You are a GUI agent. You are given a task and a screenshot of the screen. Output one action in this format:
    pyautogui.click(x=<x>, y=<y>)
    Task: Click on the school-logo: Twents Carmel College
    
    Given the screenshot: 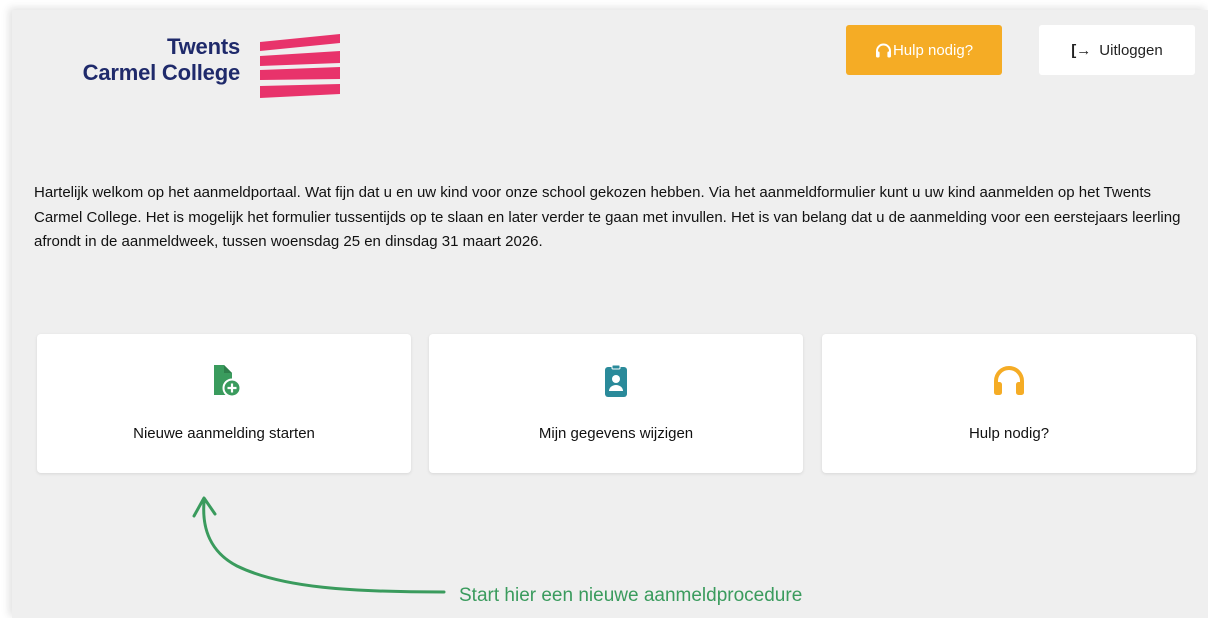 What is the action you would take?
    pyautogui.click(x=197, y=71)
    